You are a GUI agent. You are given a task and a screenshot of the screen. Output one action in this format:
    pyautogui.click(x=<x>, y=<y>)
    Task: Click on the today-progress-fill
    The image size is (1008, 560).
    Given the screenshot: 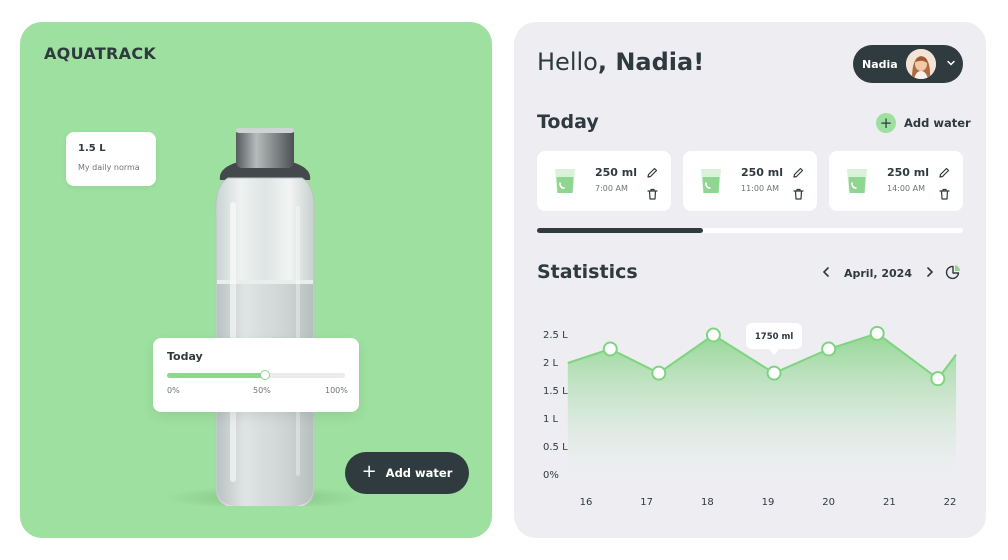 What is the action you would take?
    pyautogui.click(x=216, y=375)
    